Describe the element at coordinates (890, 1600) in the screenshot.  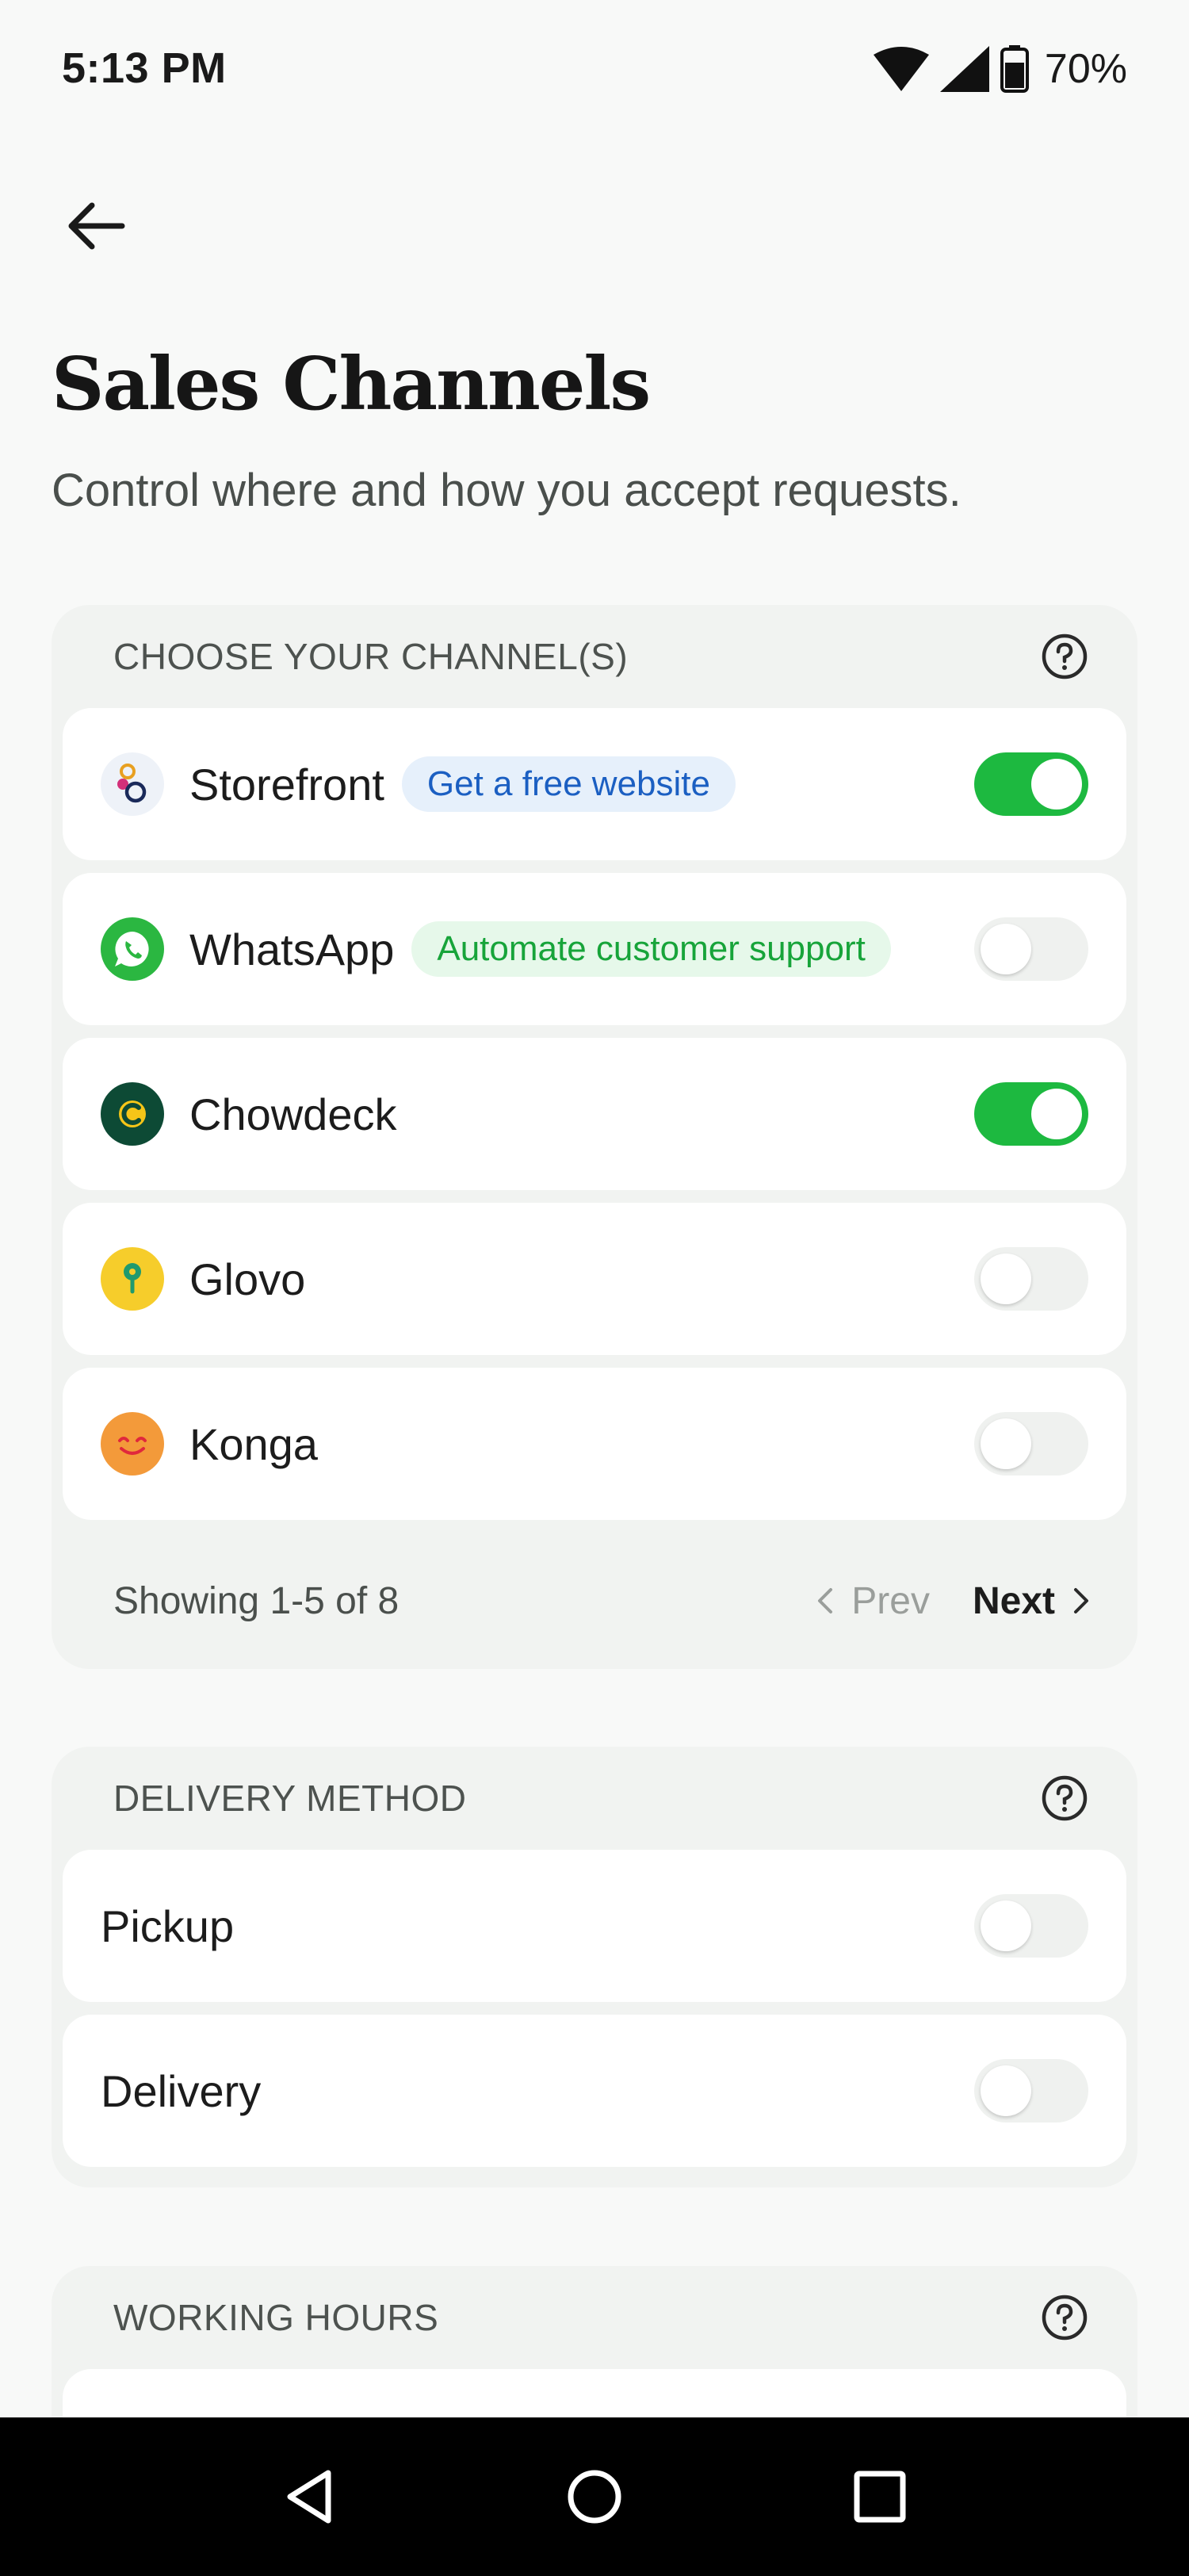
I see `prev-label: Prev` at that location.